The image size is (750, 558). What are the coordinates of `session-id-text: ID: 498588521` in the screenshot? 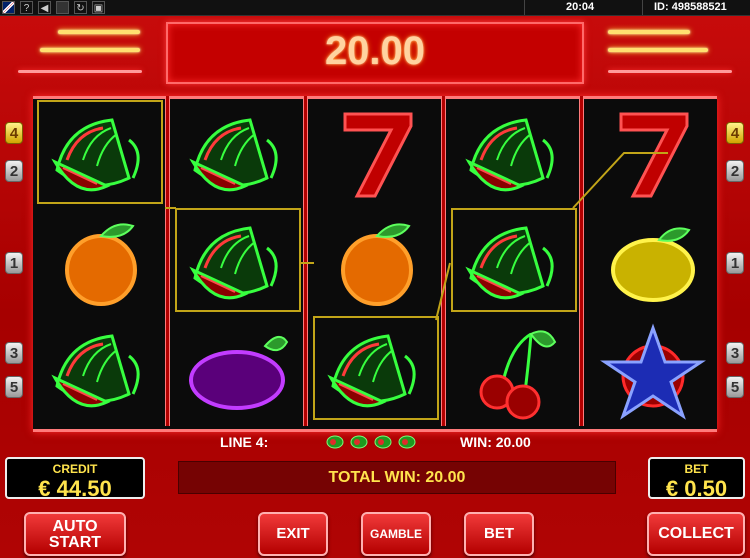 It's located at (690, 7).